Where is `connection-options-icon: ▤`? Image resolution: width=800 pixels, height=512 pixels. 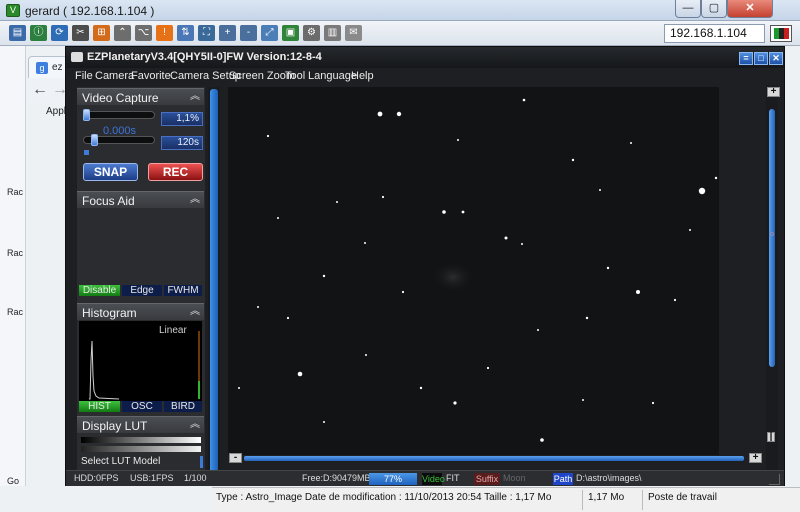
connection-options-icon: ▤ is located at coordinates (17, 33).